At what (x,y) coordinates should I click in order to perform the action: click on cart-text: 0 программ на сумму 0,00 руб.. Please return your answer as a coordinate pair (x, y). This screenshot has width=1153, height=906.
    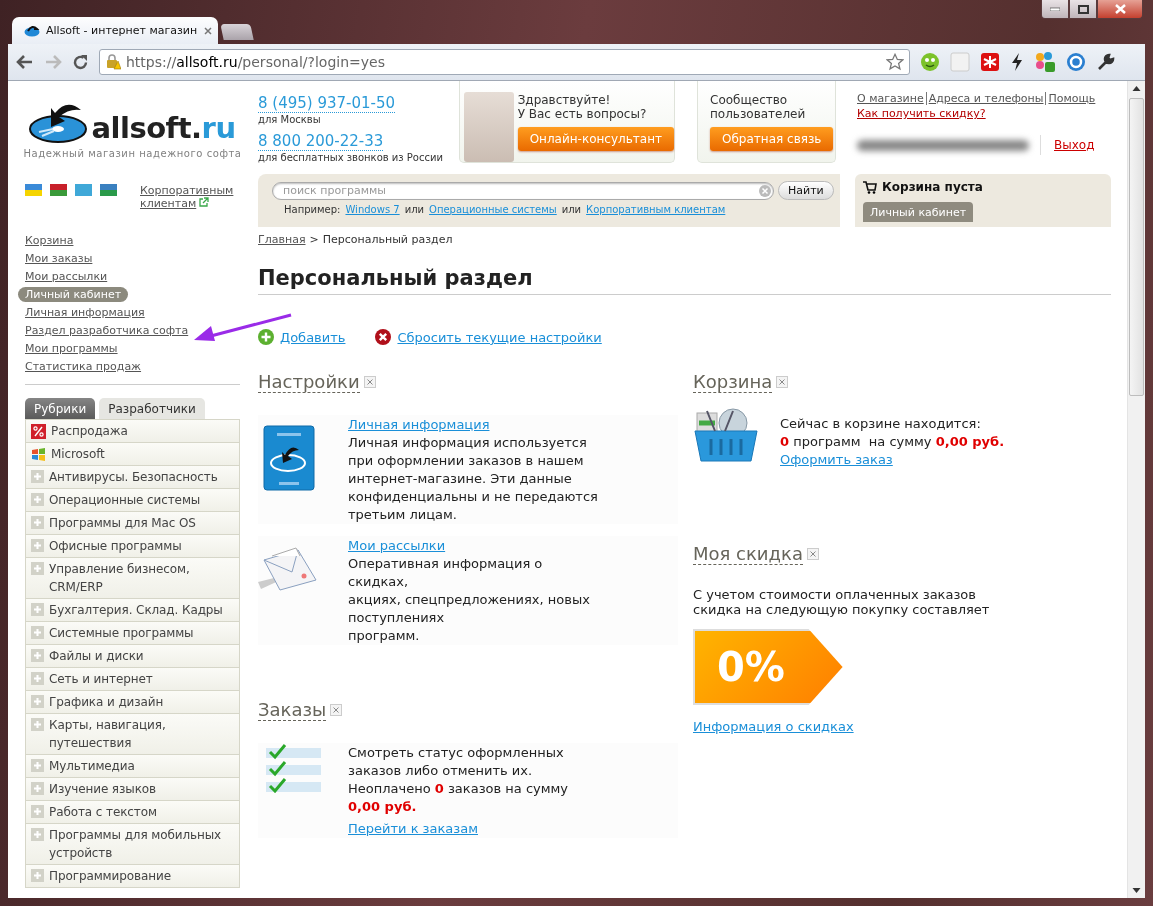
    Looking at the image, I should click on (893, 442).